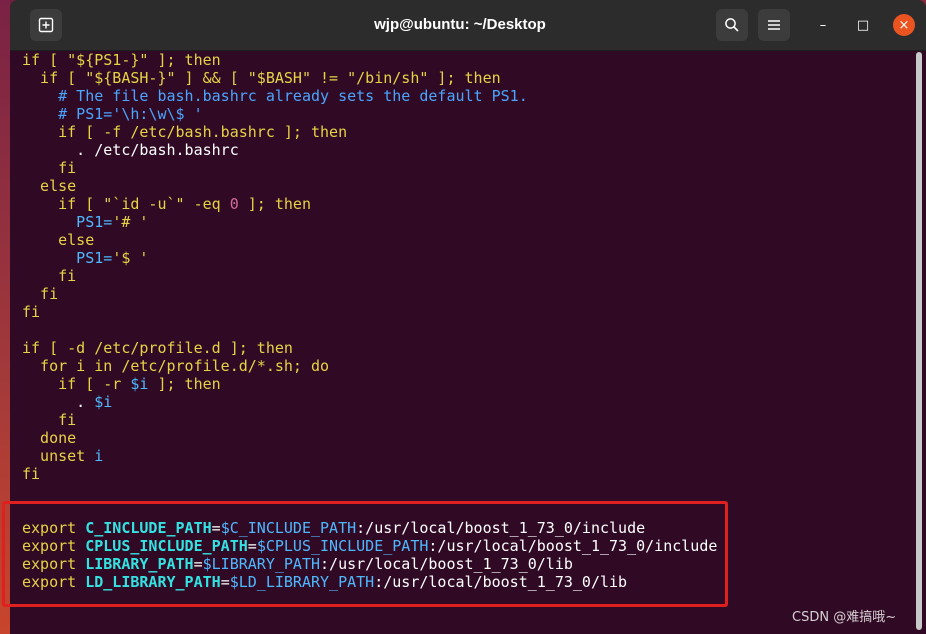  Describe the element at coordinates (58, 402) in the screenshot. I see `code-token: .` at that location.